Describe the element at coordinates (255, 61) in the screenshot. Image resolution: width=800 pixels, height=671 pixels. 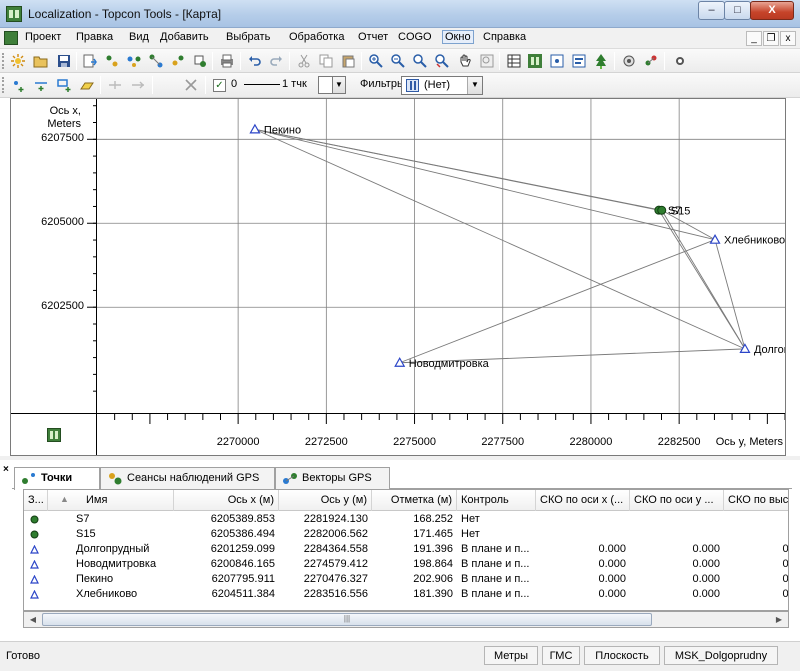
I see `undo-icon` at that location.